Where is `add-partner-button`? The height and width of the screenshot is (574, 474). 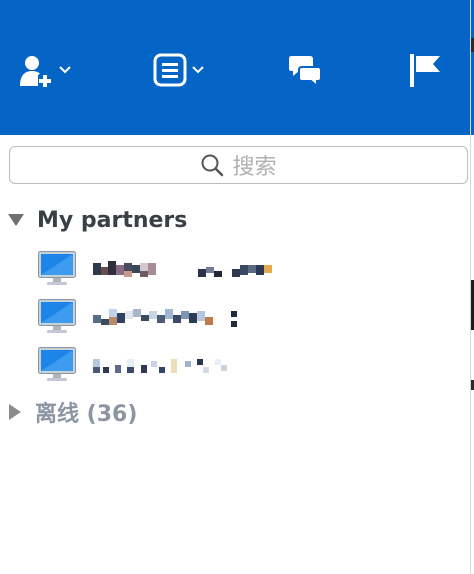 add-partner-button is located at coordinates (44, 70).